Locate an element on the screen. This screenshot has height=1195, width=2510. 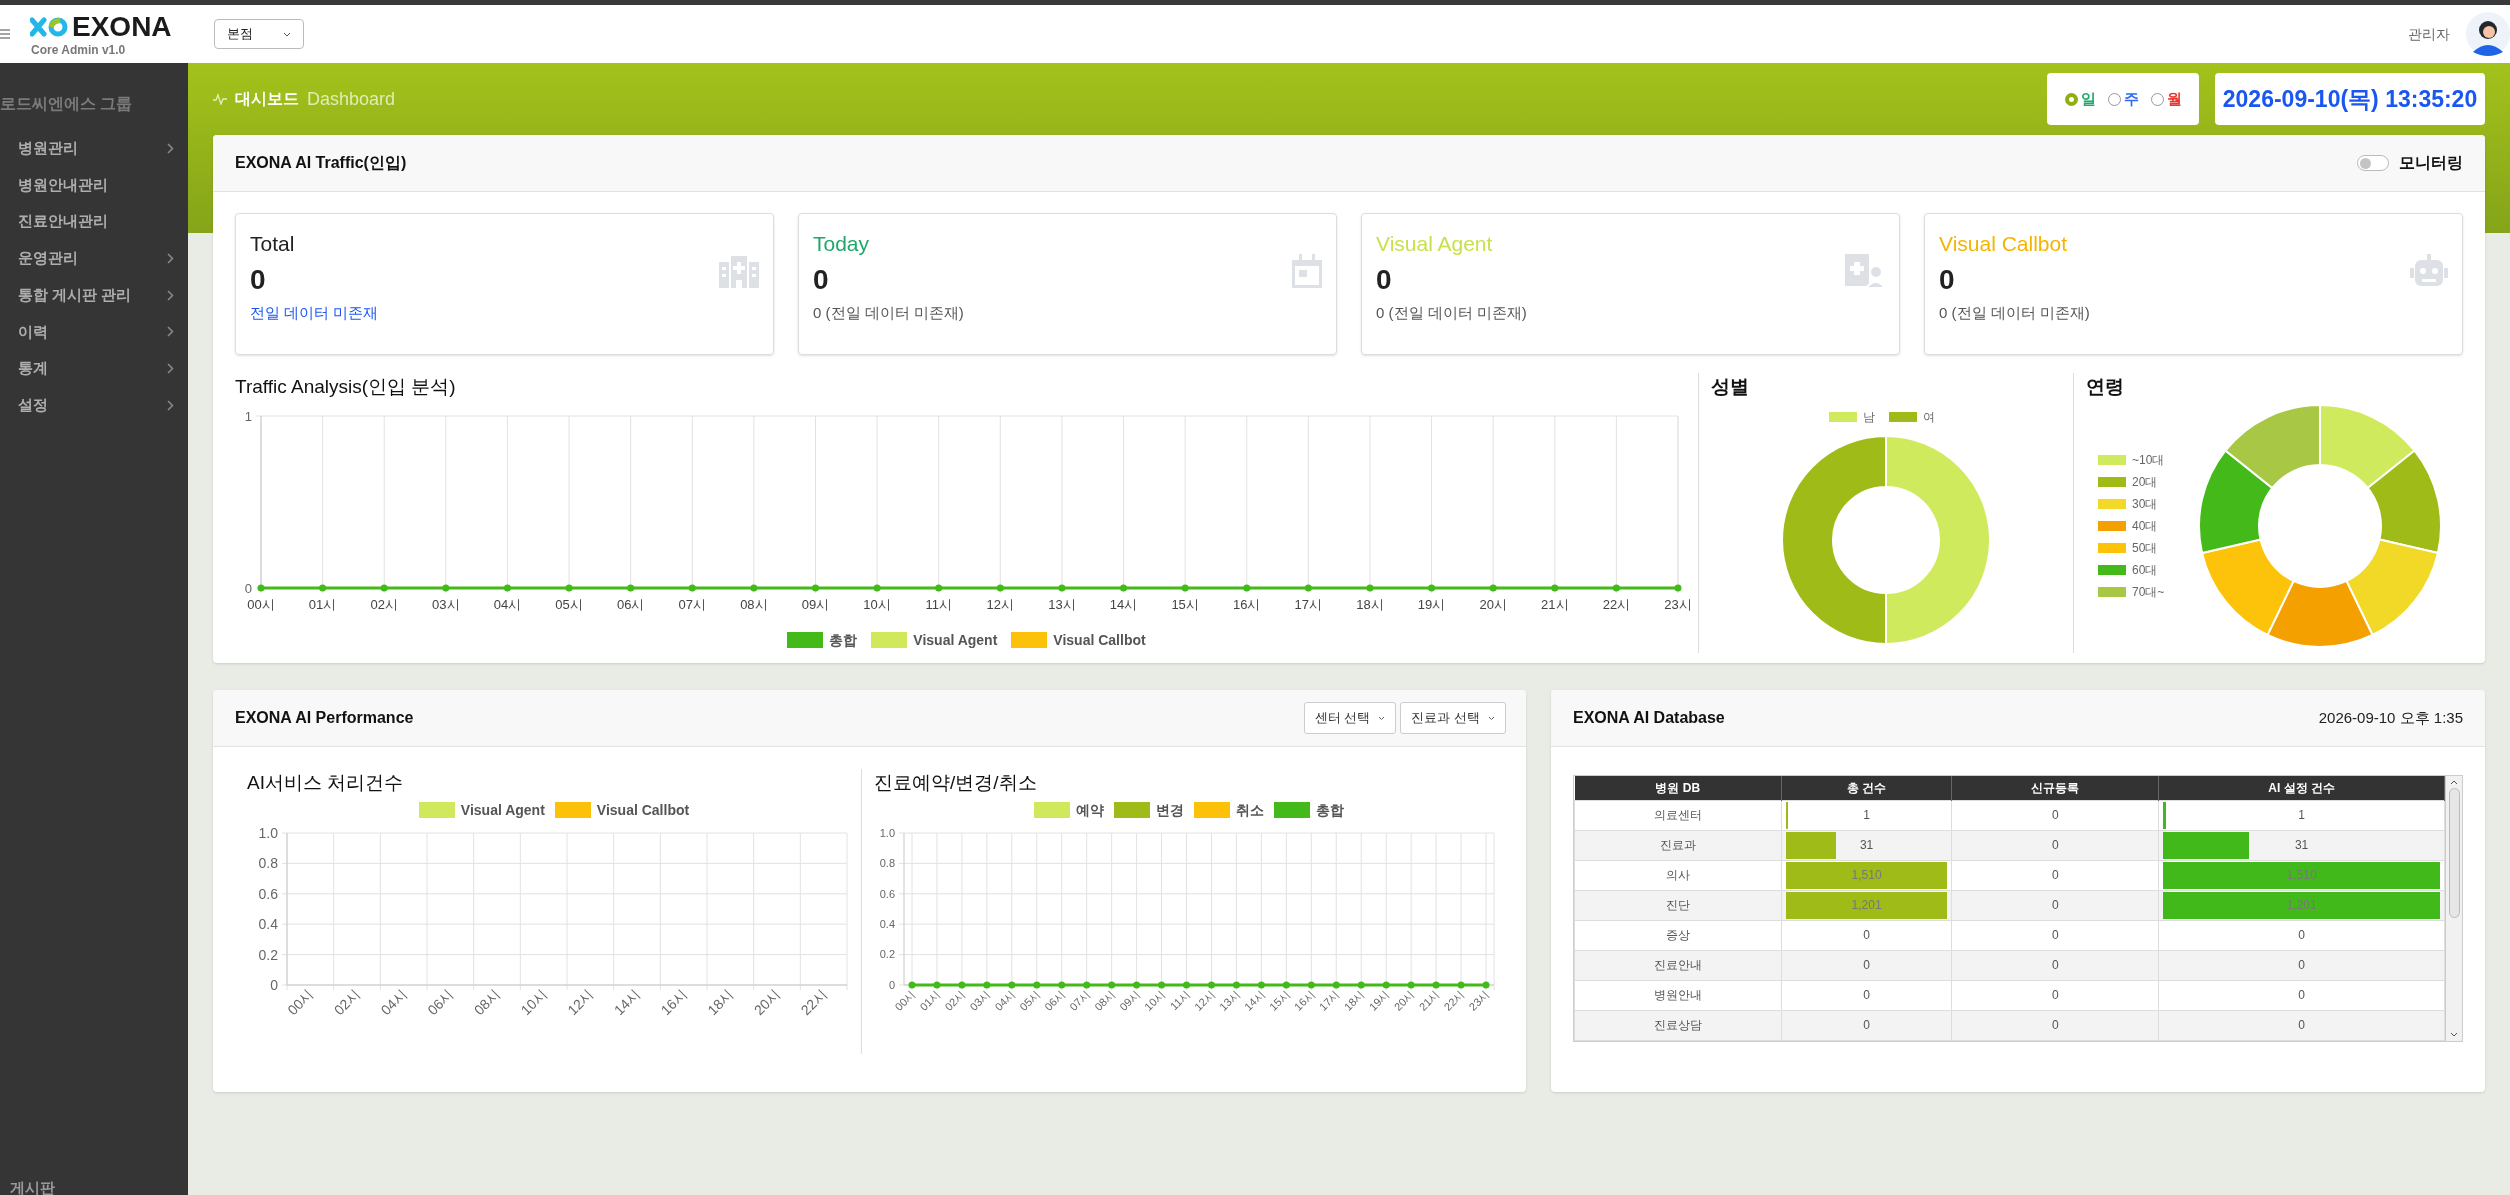
legend-label: 총합 is located at coordinates (1330, 810).